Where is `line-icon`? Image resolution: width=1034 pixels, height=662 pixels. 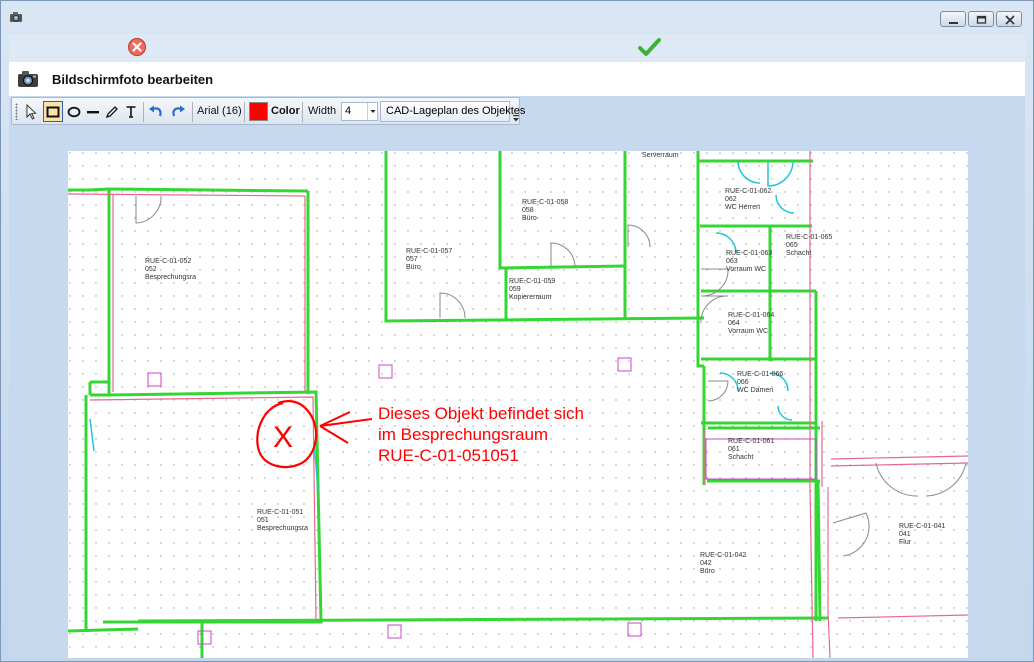 line-icon is located at coordinates (93, 111).